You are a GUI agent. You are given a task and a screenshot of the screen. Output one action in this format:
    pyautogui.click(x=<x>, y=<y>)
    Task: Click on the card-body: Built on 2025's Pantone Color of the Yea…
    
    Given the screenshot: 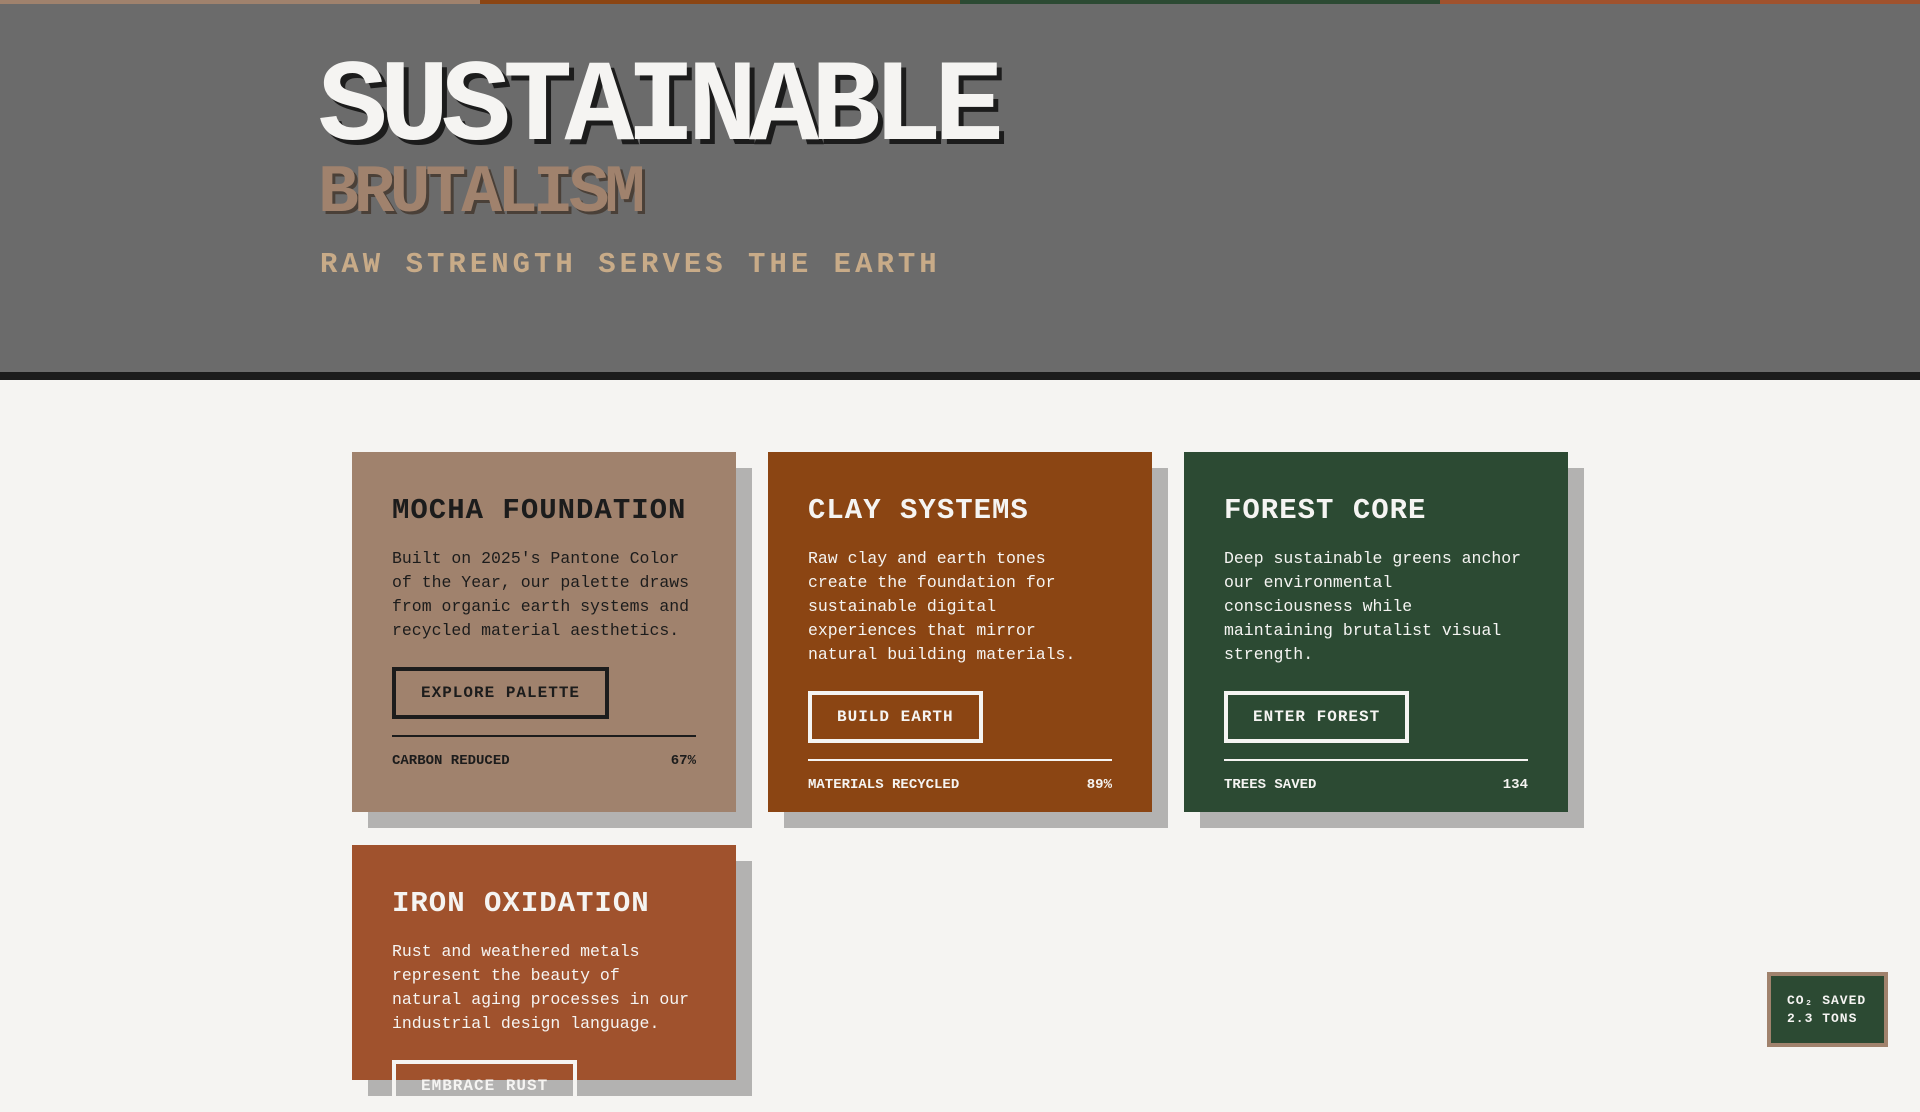 What is the action you would take?
    pyautogui.click(x=541, y=594)
    